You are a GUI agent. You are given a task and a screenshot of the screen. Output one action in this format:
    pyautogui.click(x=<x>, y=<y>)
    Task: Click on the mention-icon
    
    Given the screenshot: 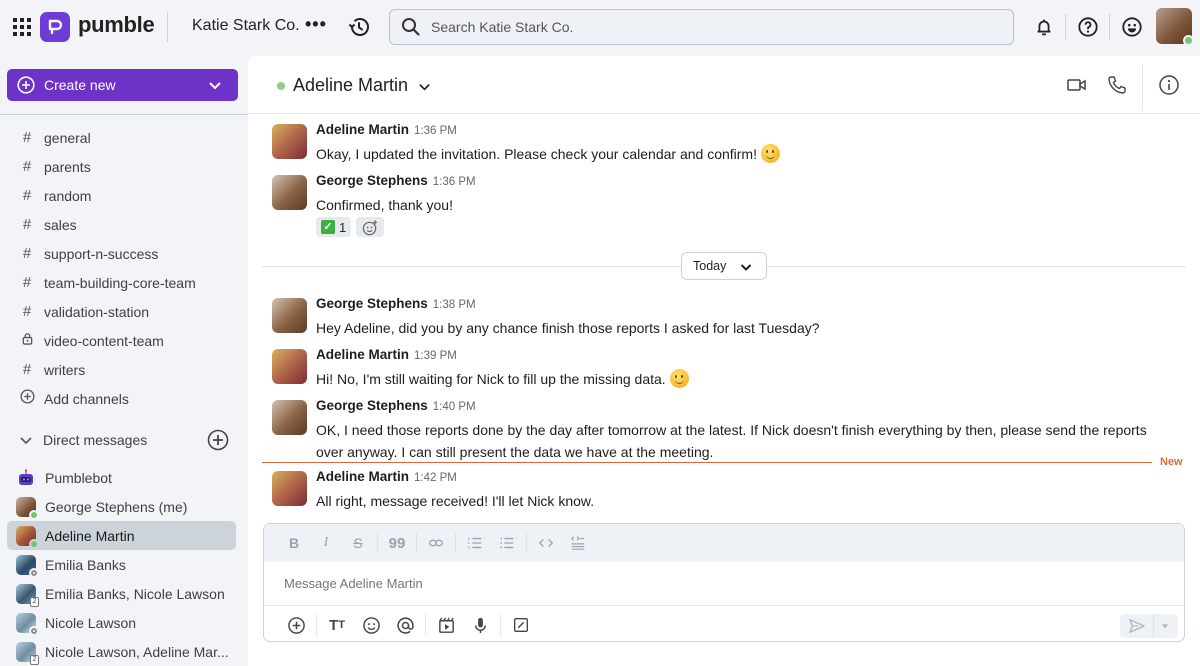 What is the action you would take?
    pyautogui.click(x=405, y=625)
    